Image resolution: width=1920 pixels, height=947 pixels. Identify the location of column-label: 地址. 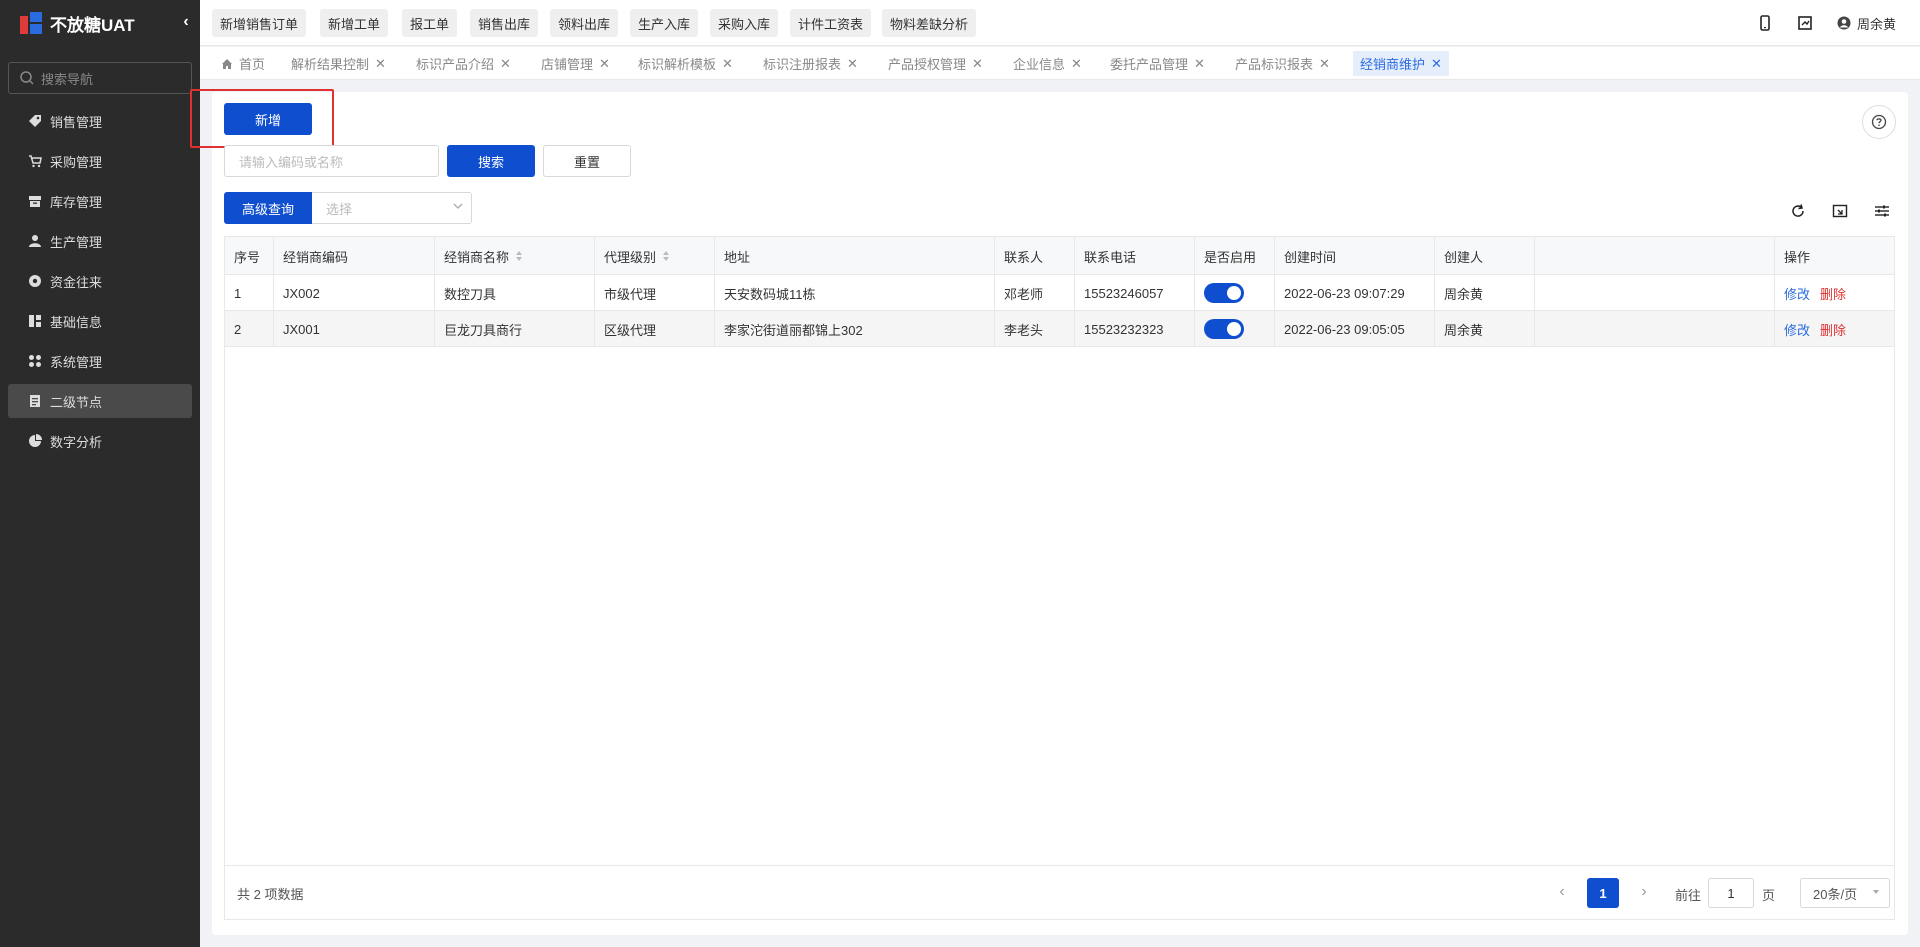
(737, 257).